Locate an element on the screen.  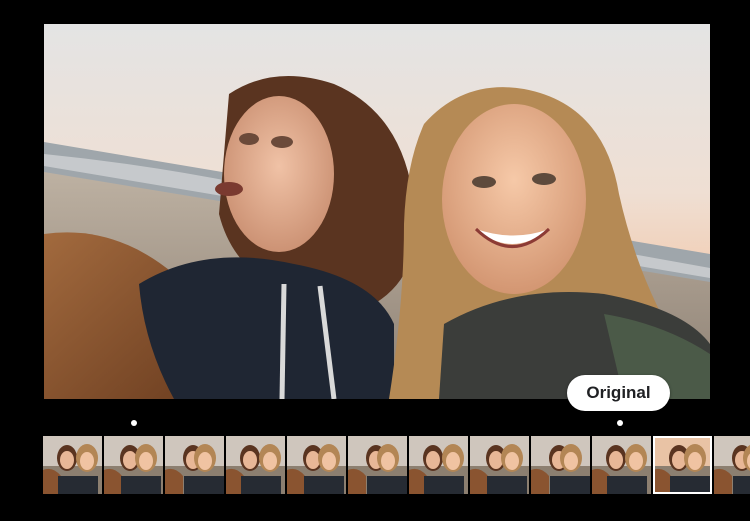
frame-filmstrip is located at coordinates (396, 465).